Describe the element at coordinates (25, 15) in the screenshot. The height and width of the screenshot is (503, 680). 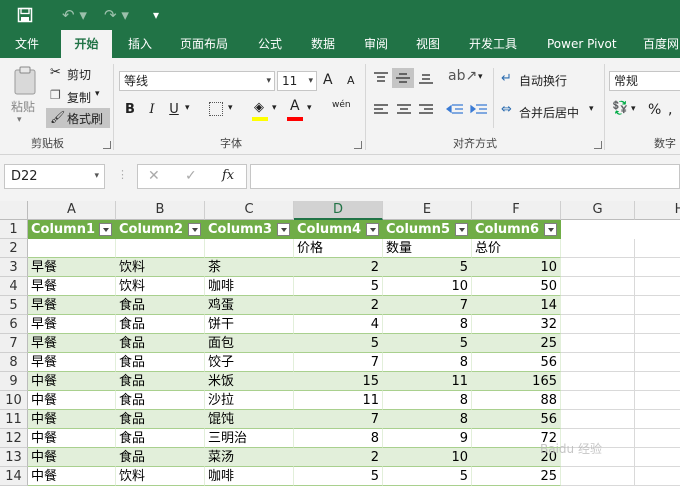
I see `save-icon` at that location.